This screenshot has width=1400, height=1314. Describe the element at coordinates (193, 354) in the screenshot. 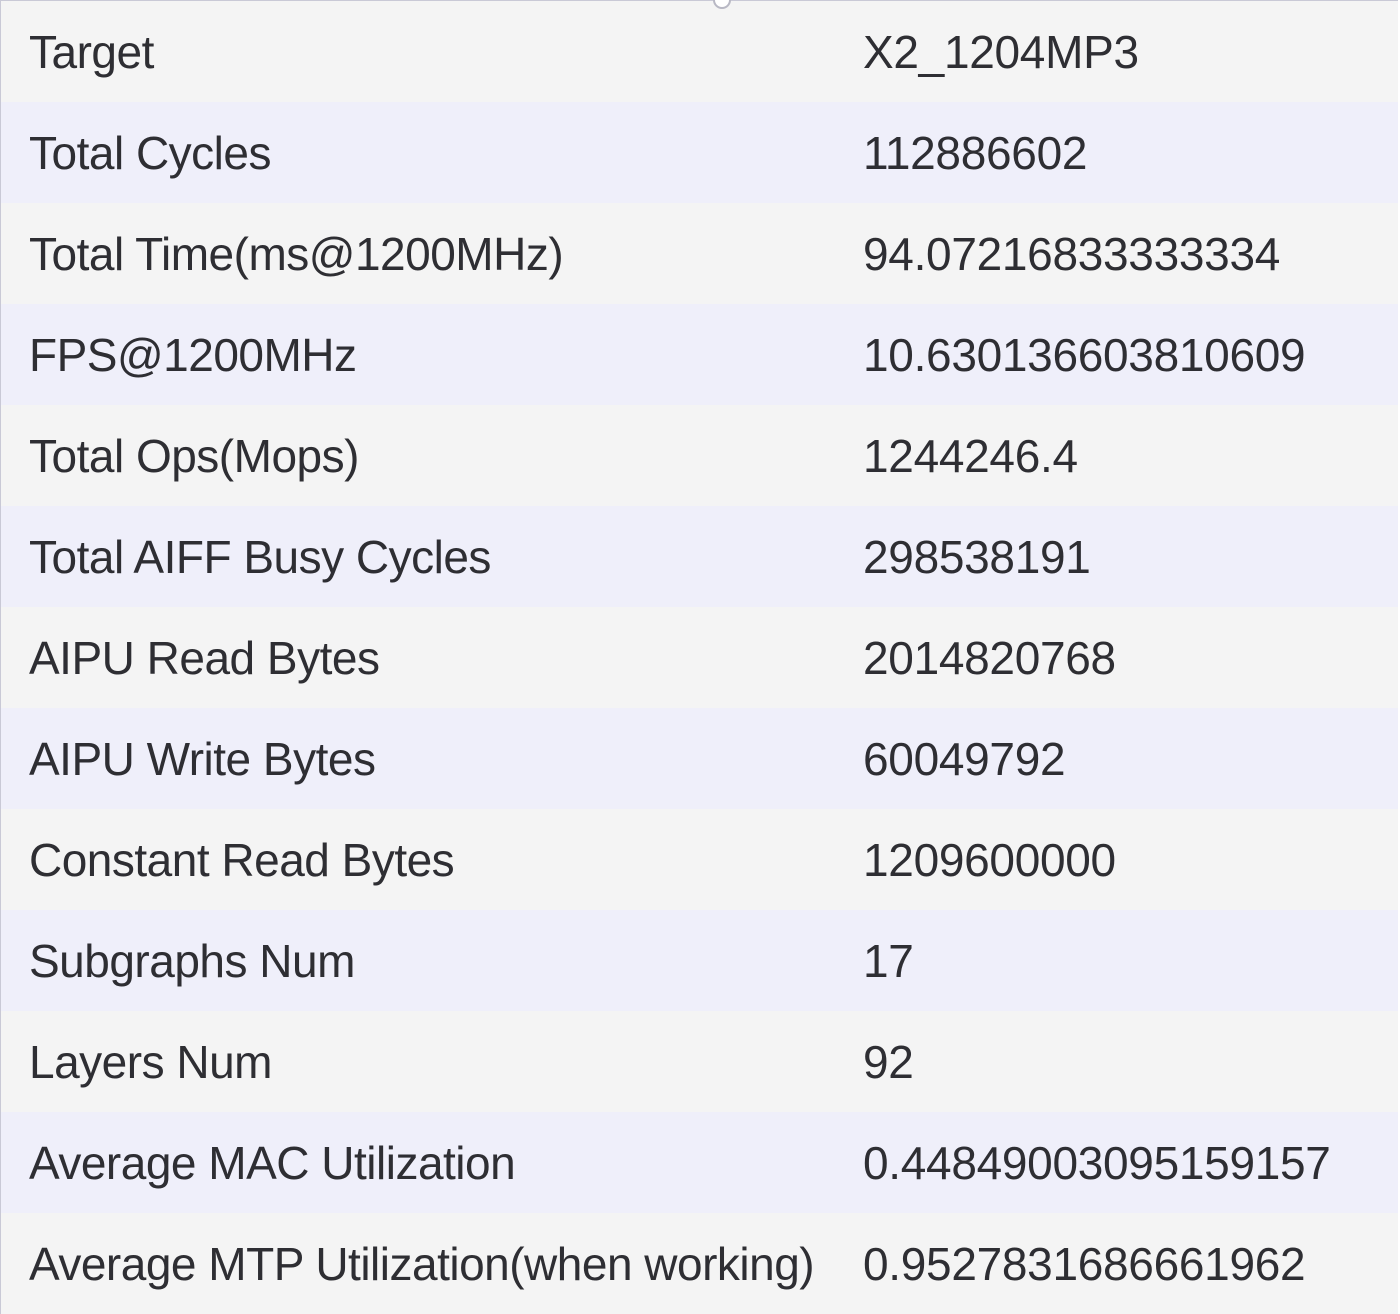

I see `row-key: FPS@1200MHz` at that location.